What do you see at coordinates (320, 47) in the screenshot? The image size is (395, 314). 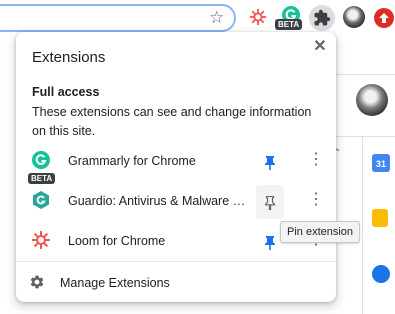 I see `close-button: ✕` at bounding box center [320, 47].